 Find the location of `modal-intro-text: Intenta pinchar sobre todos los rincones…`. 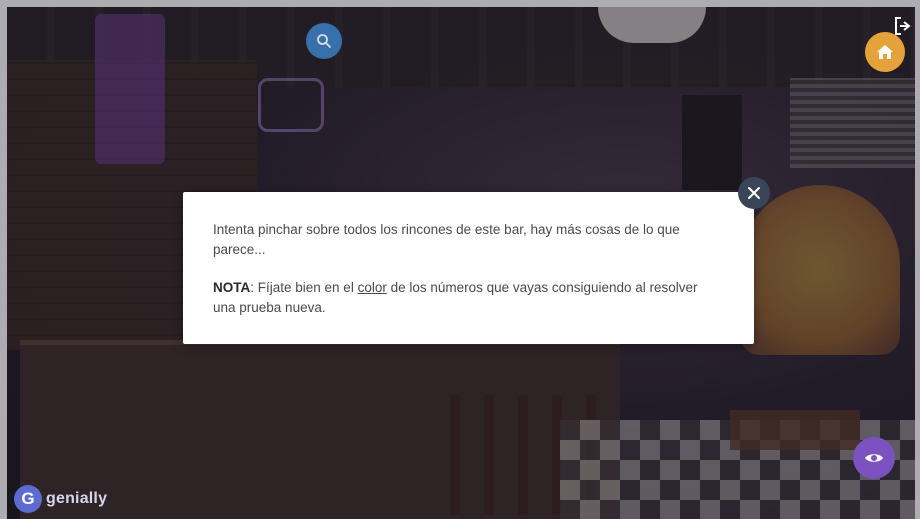

modal-intro-text: Intenta pinchar sobre todos los rincones… is located at coordinates (446, 239).